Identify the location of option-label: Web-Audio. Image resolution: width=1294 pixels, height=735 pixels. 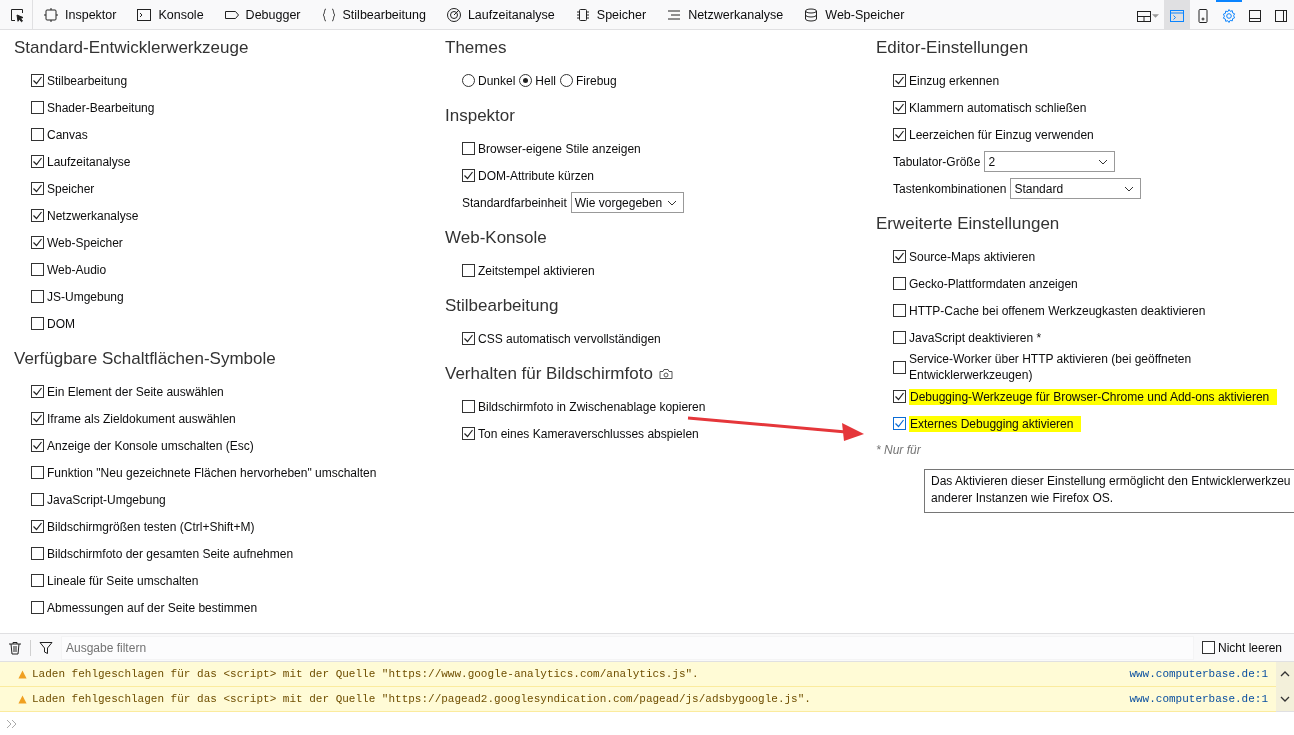
(77, 269).